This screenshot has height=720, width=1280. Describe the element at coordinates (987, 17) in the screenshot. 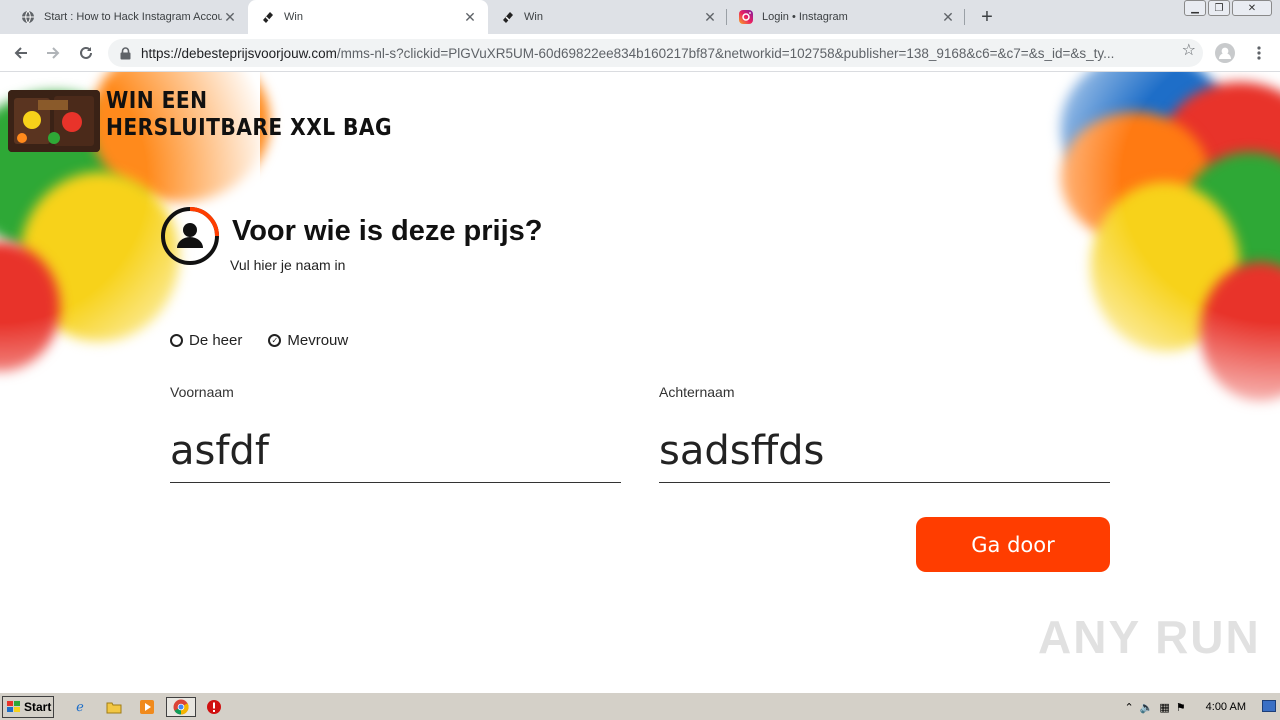

I see `new-tab-button: +` at that location.